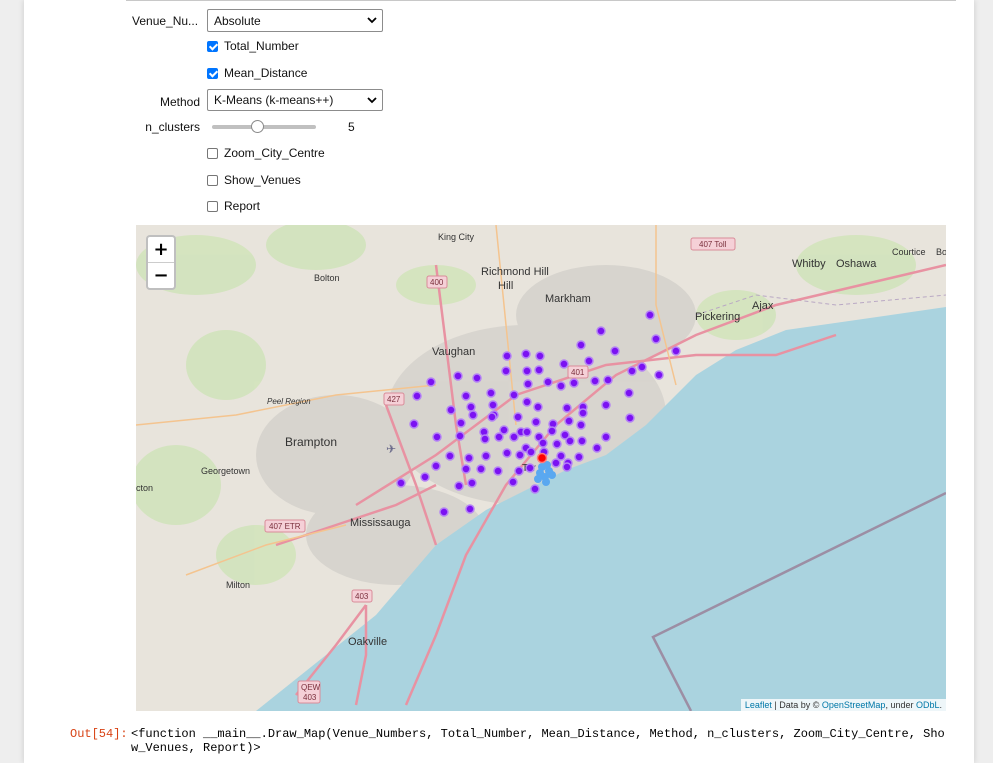  I want to click on place-mississauga: Mississauga, so click(380, 523).